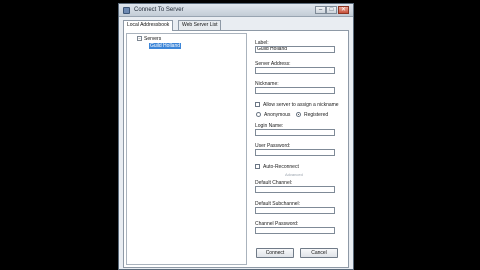  What do you see at coordinates (295, 132) in the screenshot?
I see `login-name-field` at bounding box center [295, 132].